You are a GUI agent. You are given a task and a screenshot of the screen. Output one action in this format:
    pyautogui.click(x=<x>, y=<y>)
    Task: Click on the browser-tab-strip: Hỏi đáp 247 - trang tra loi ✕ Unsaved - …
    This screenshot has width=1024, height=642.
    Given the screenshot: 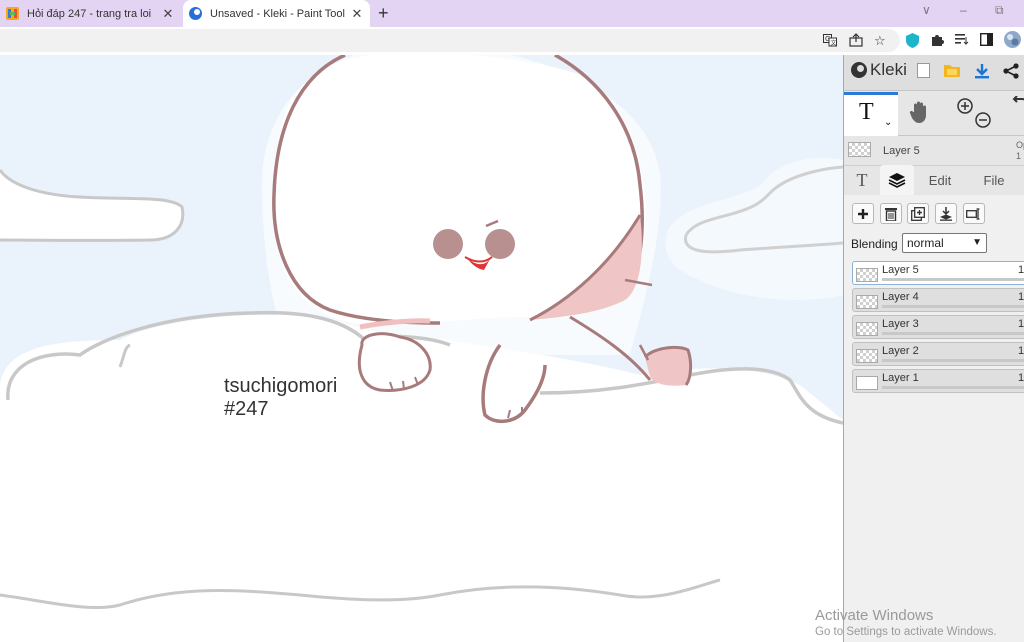 What is the action you would take?
    pyautogui.click(x=512, y=13)
    